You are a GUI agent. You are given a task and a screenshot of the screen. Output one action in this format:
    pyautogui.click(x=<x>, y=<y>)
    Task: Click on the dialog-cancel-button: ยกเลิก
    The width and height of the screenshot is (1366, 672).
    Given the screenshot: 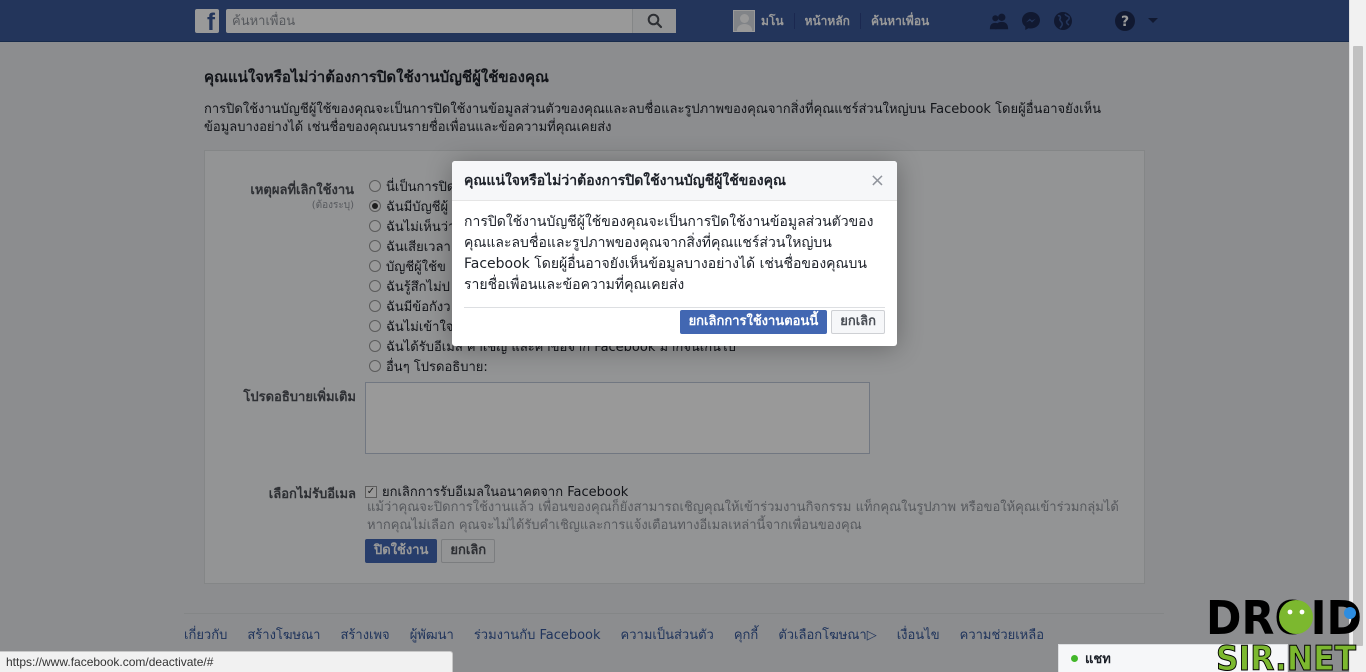 What is the action you would take?
    pyautogui.click(x=858, y=322)
    